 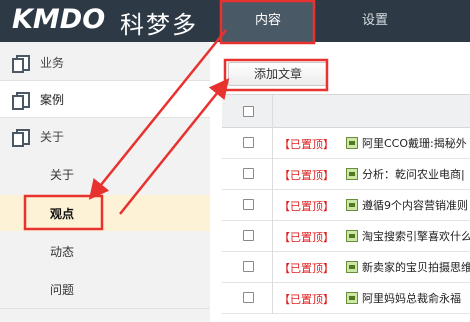 What do you see at coordinates (416, 236) in the screenshot?
I see `article-title-link: 淘宝搜索引擎喜欢什么` at bounding box center [416, 236].